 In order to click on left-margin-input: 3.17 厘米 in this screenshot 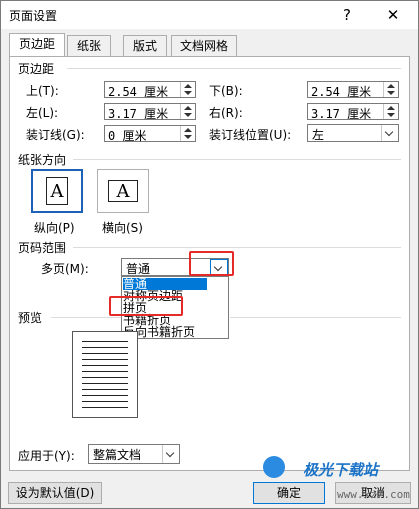, I will do `click(150, 112)`.